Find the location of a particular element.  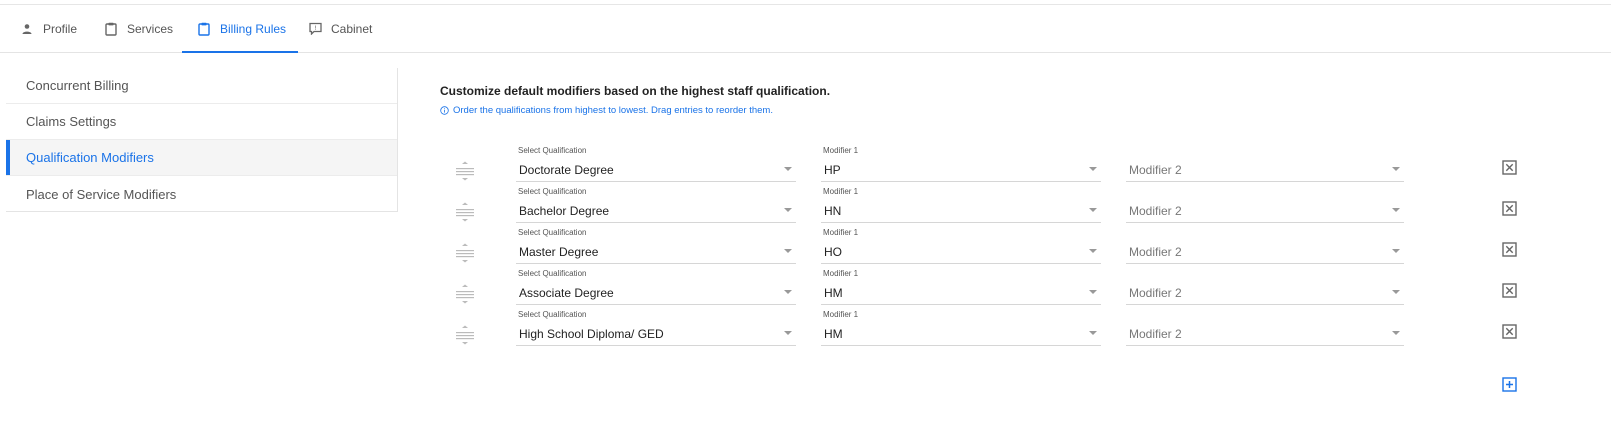

tab-bar: Profile Services Billing Rules ! Cabinet is located at coordinates (805, 29).